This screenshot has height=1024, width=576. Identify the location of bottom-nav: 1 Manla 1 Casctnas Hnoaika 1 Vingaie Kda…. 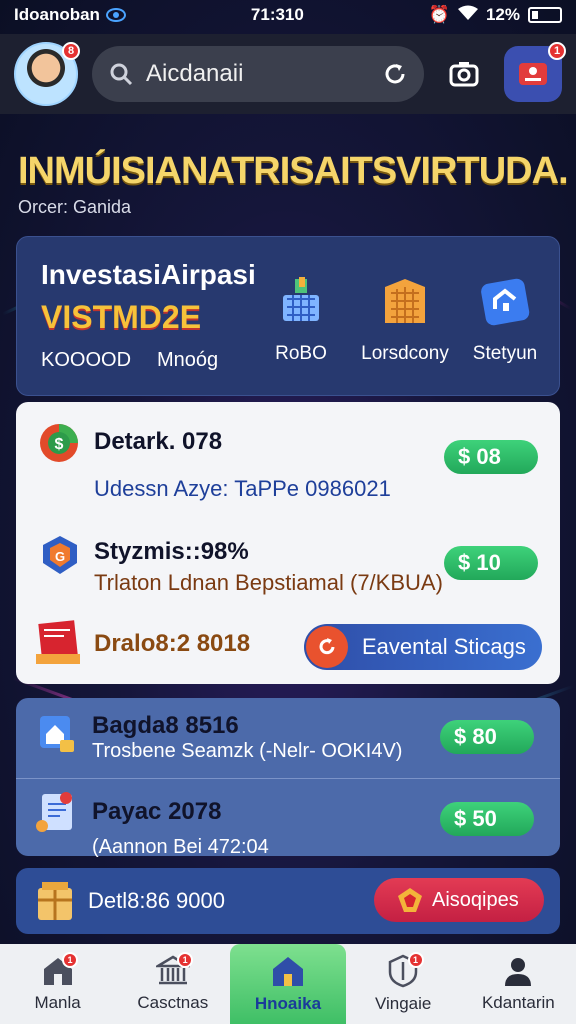
(288, 984).